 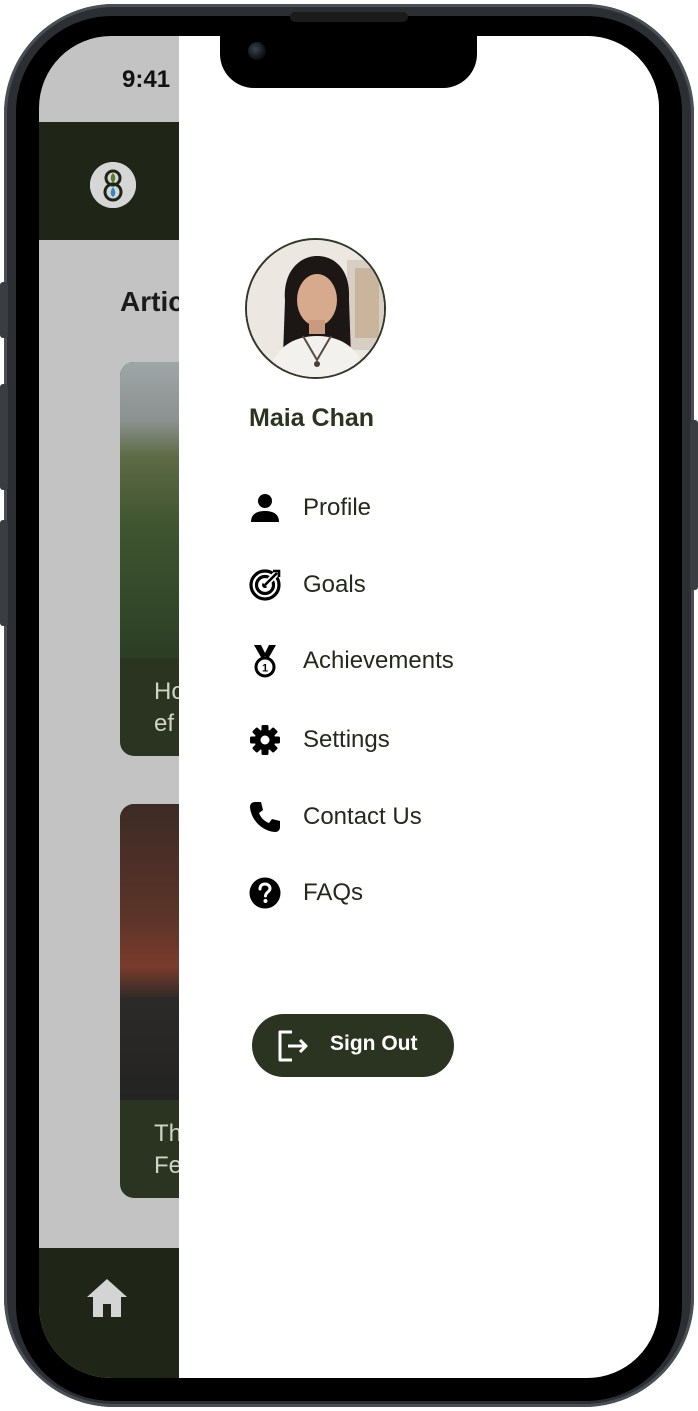 I want to click on speaker-grille, so click(x=349, y=17).